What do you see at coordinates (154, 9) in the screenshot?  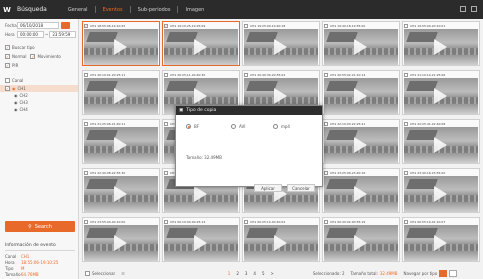 I see `tab-sub-periods: Sub-periodos` at bounding box center [154, 9].